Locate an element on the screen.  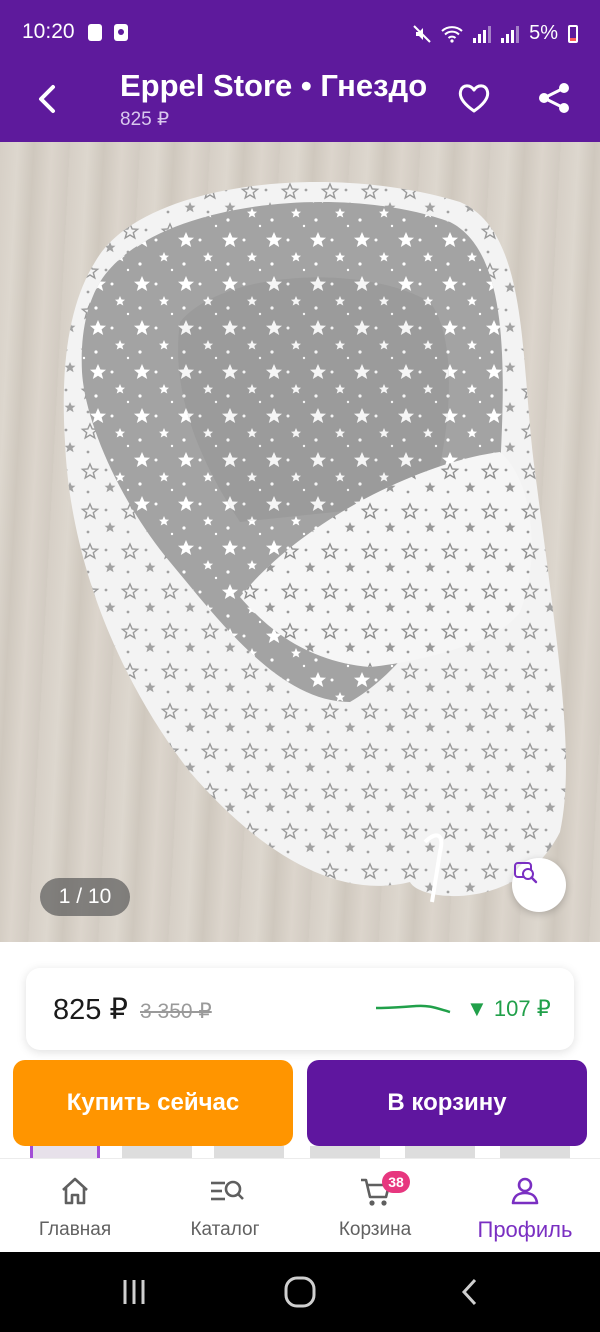
back-arrow-icon is located at coordinates (47, 99).